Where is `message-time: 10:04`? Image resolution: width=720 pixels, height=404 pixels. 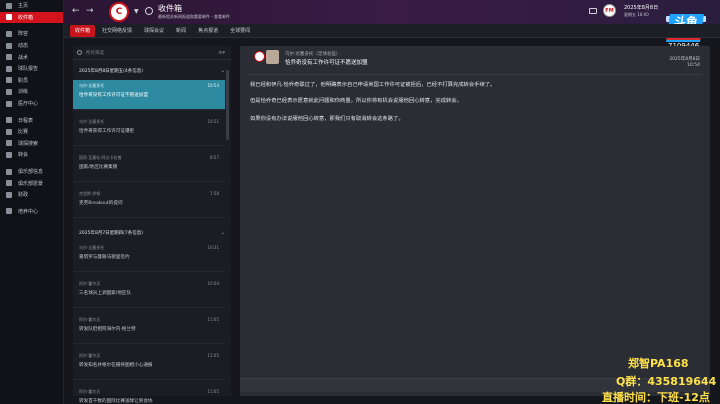 message-time: 10:04 is located at coordinates (213, 283).